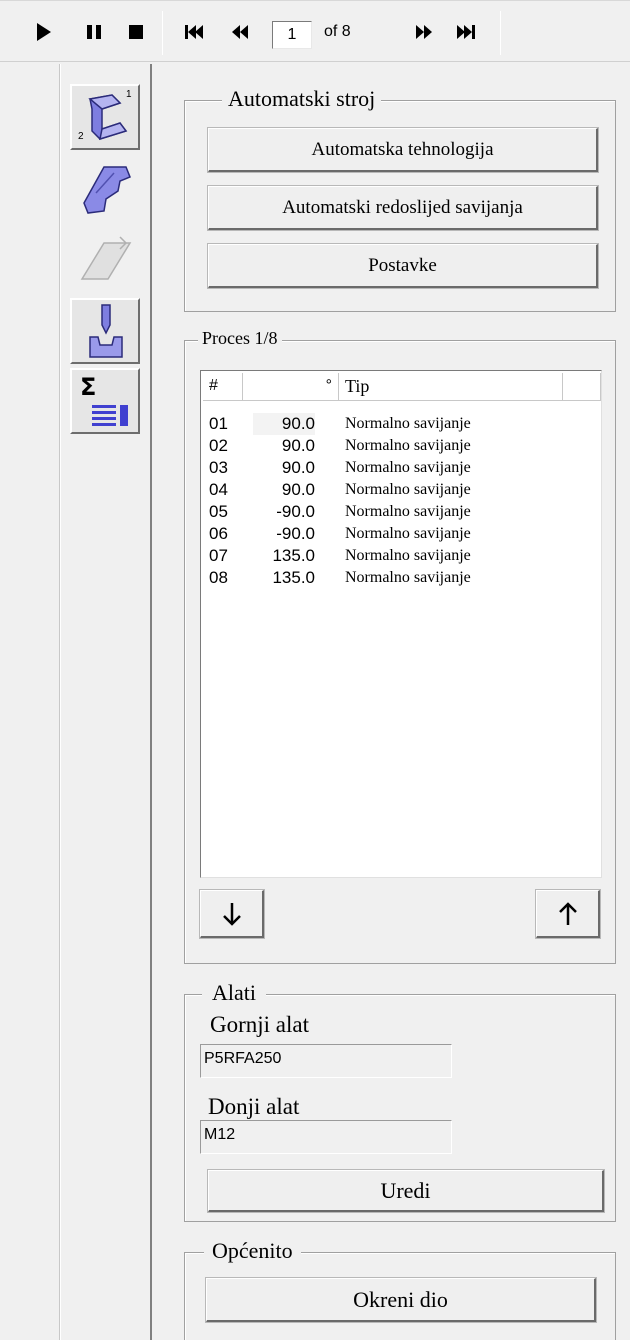 This screenshot has height=1340, width=630. I want to click on bend-label-1: 1, so click(129, 94).